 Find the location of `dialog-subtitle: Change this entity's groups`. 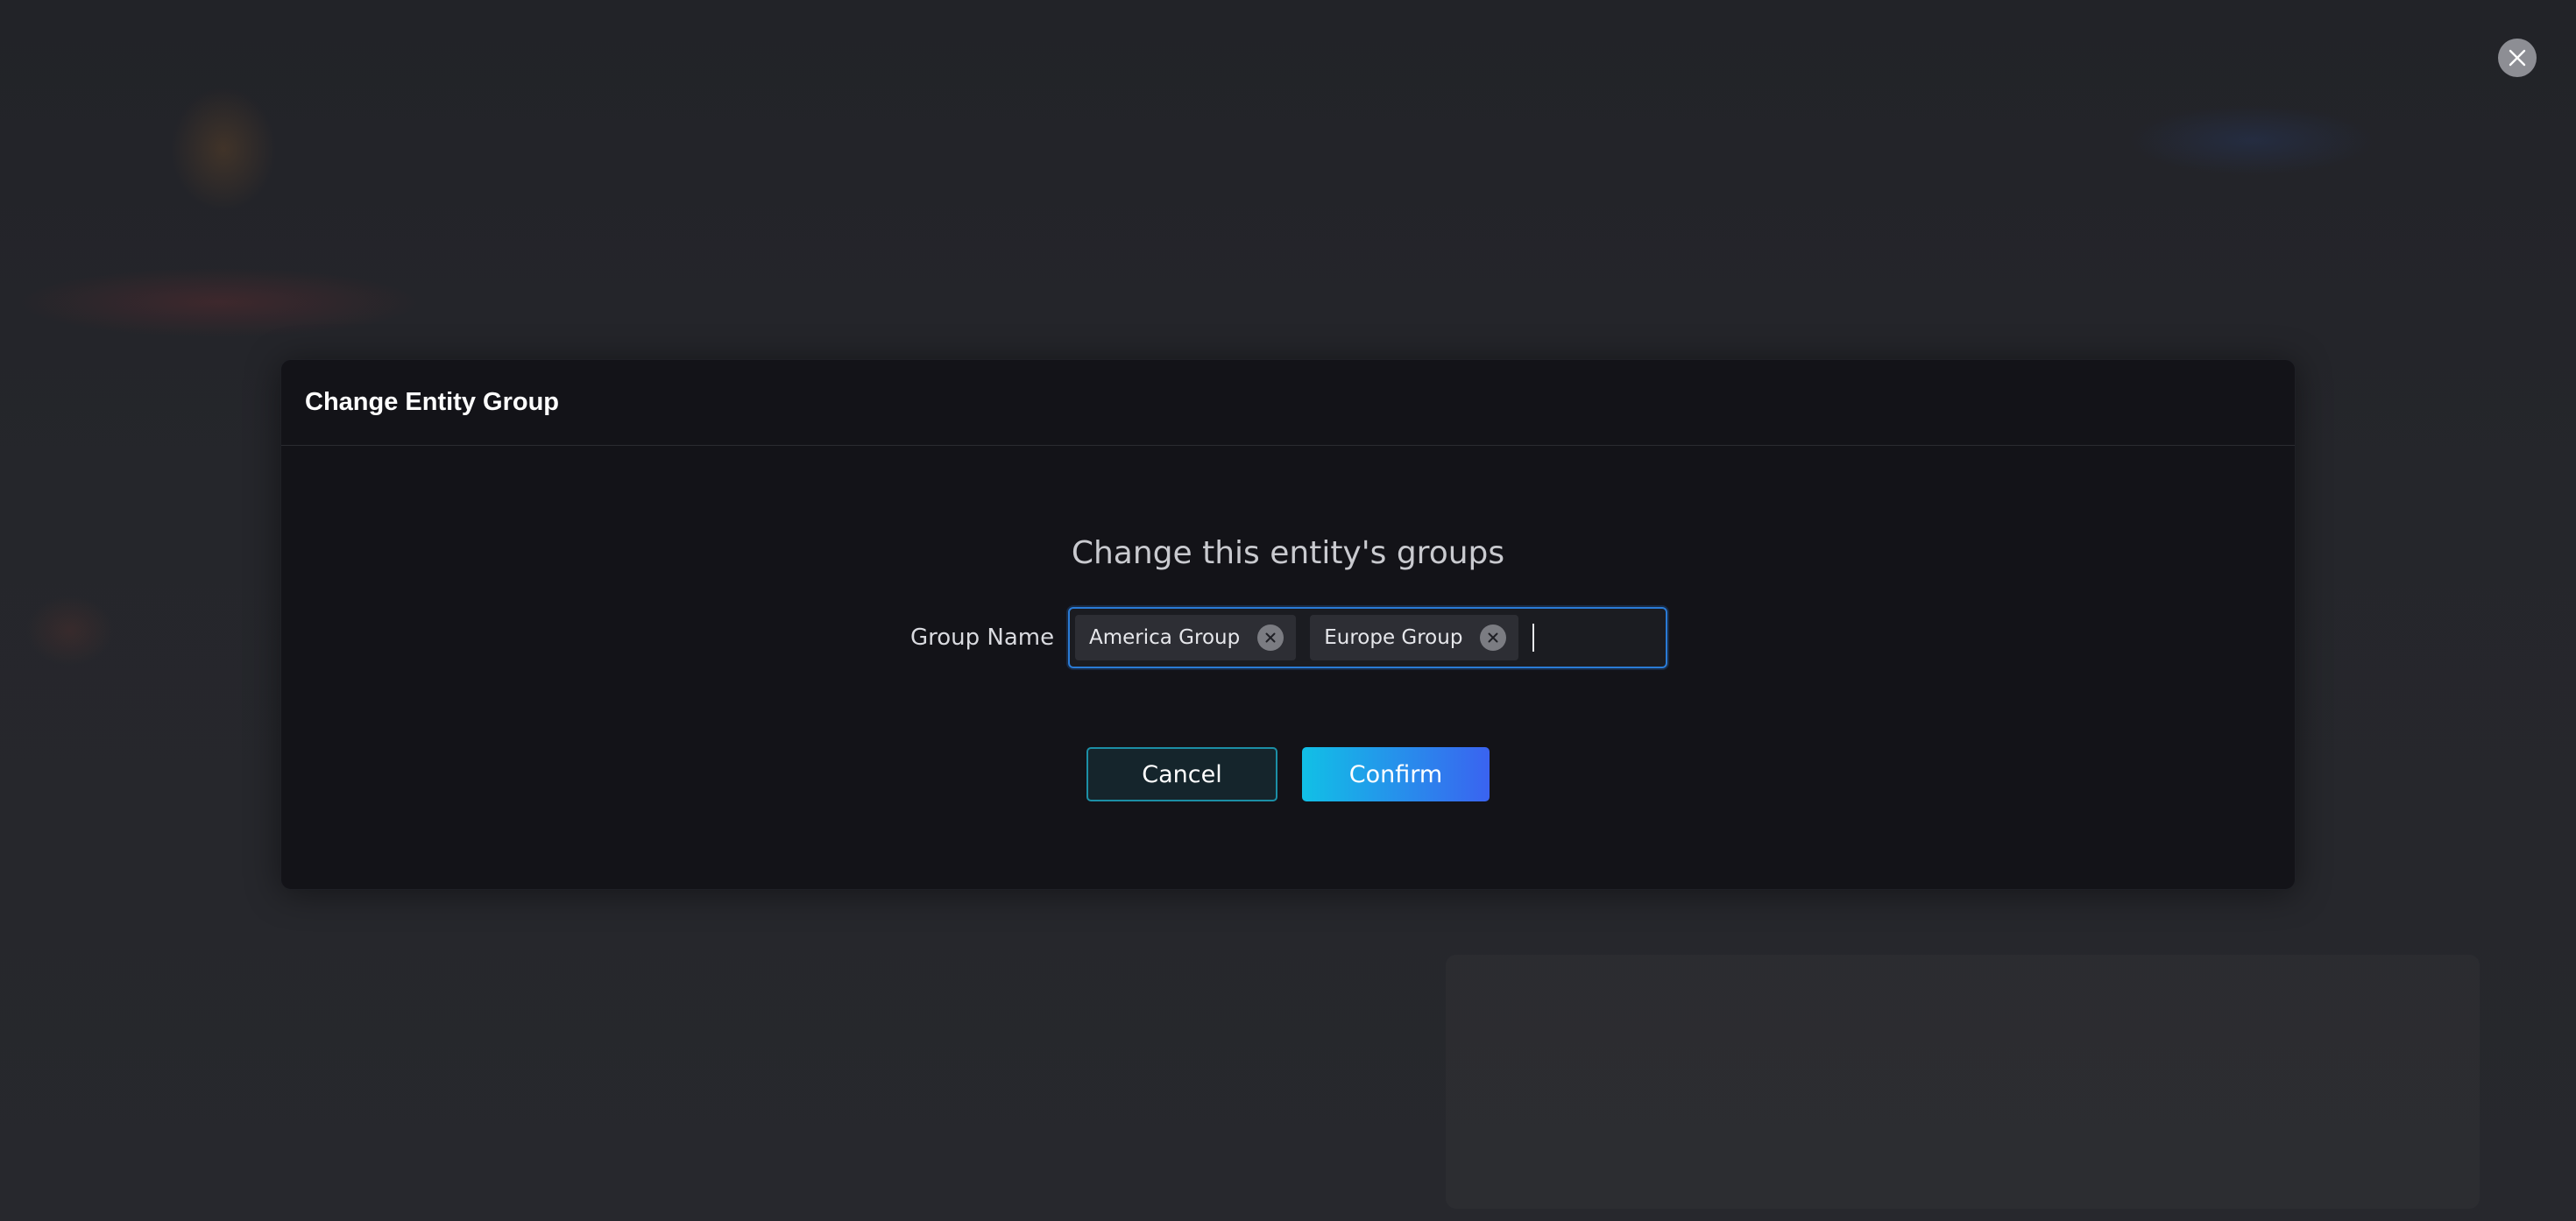

dialog-subtitle: Change this entity's groups is located at coordinates (1288, 553).